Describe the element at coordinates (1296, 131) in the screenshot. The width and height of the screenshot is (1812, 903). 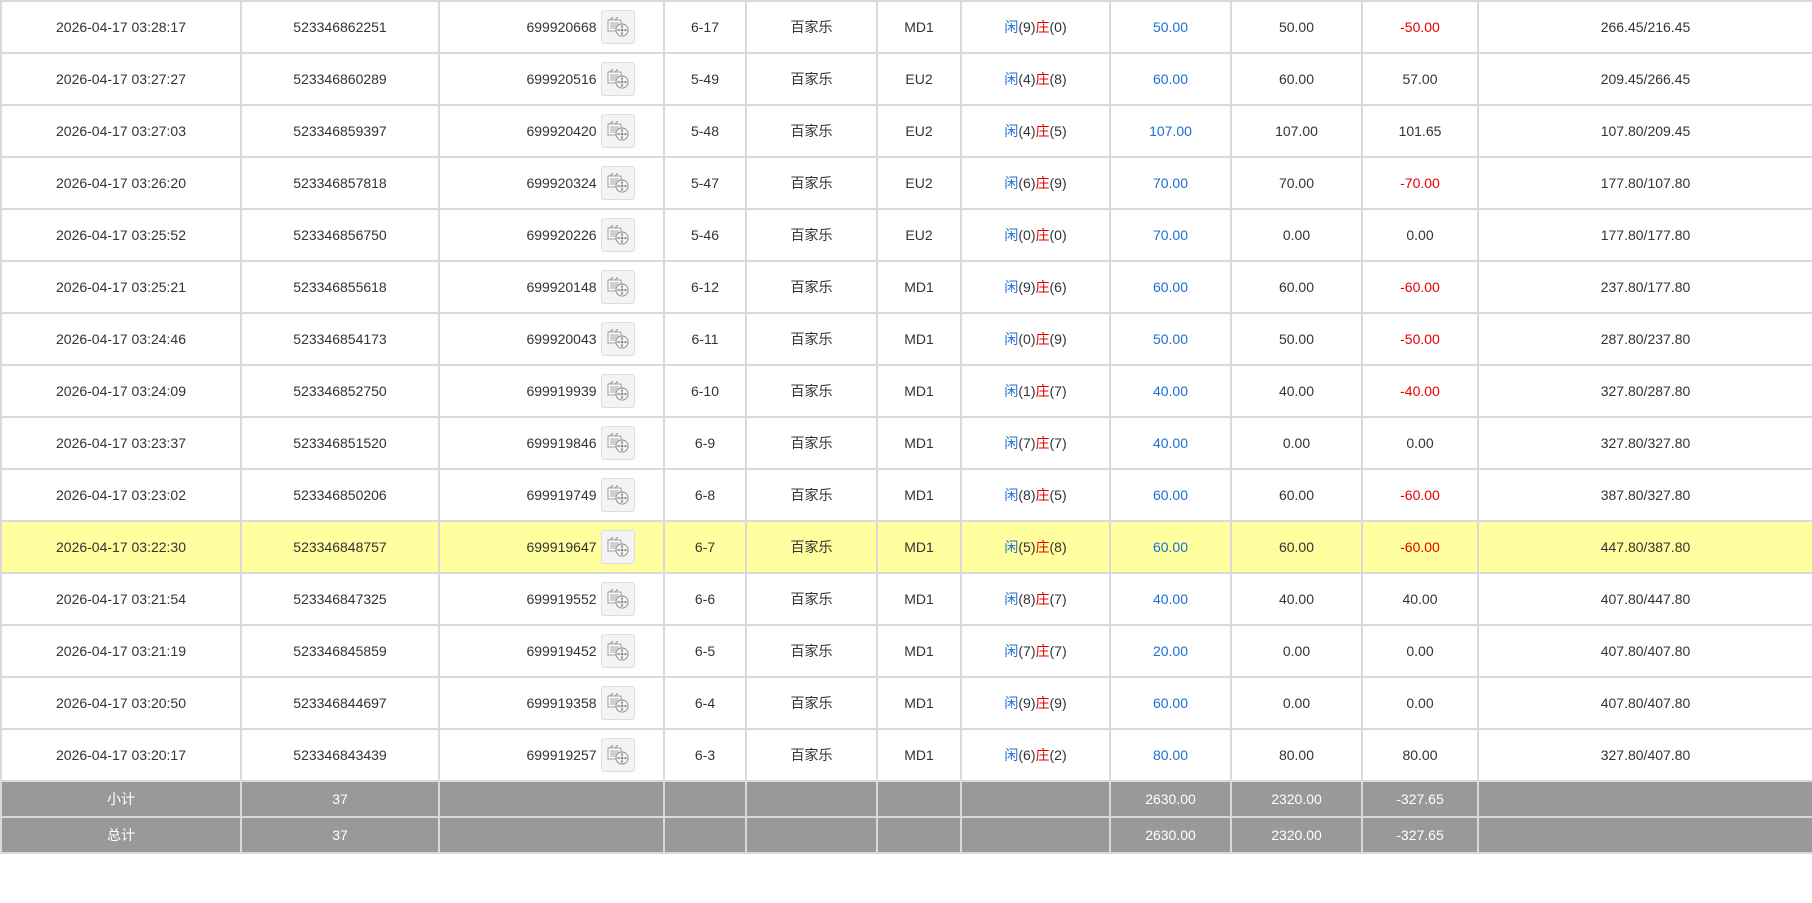
I see `valid-bet-cell: 107.00` at that location.